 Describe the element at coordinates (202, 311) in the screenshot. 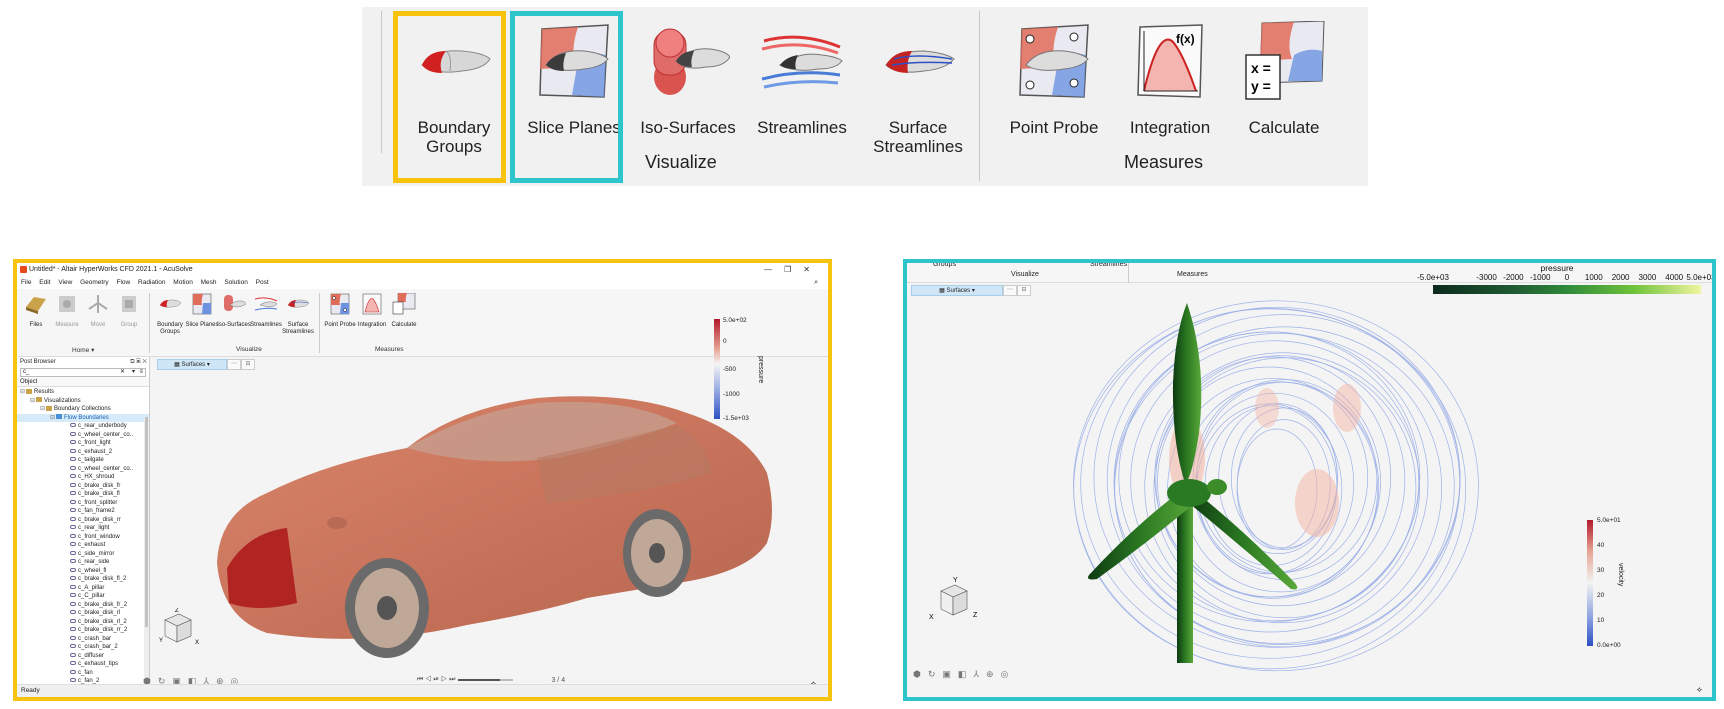

I see `ribbon-slice-planes-button: Slice Planes` at that location.